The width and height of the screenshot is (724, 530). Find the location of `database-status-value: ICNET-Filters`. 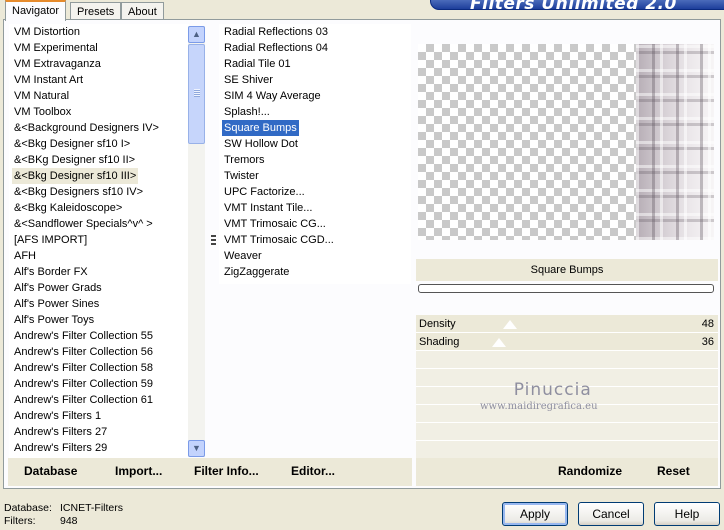

database-status-value: ICNET-Filters is located at coordinates (91, 508).